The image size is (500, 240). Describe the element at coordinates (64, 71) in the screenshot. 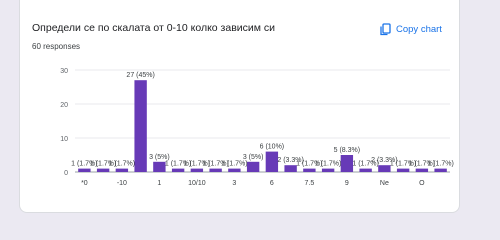

I see `y-tick-label: 30` at that location.